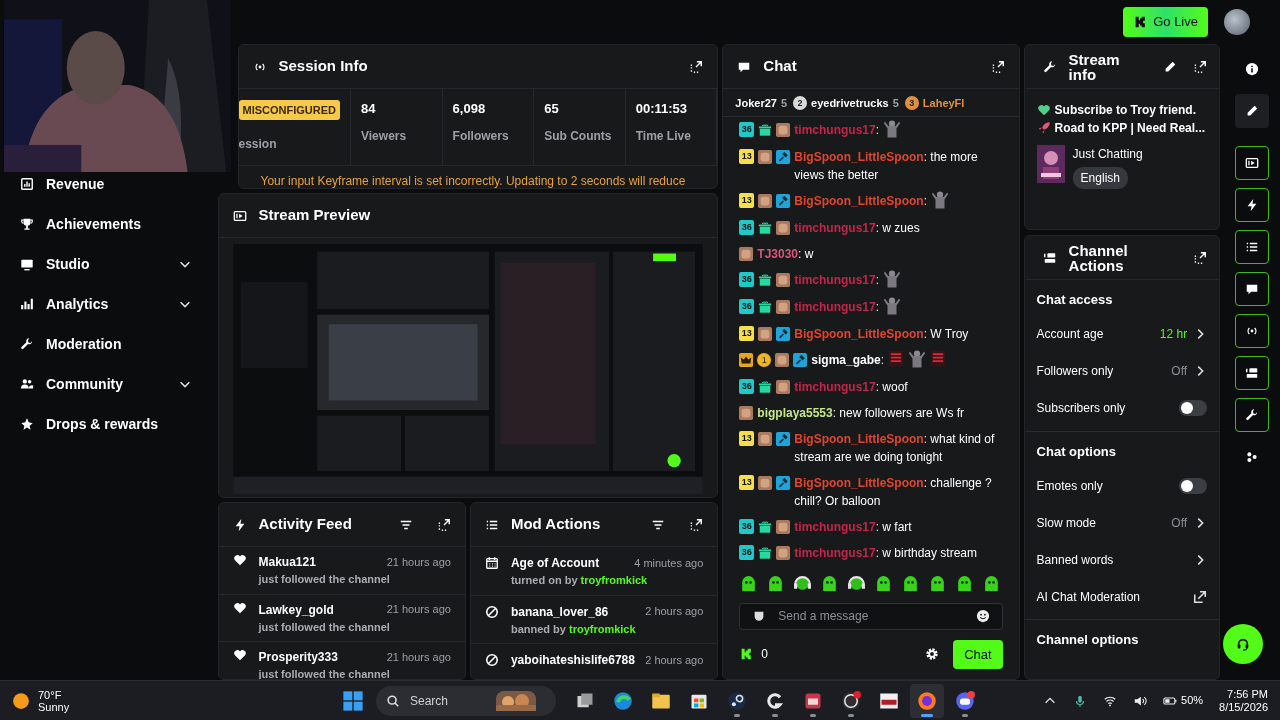 This screenshot has height=720, width=1280. Describe the element at coordinates (756, 103) in the screenshot. I see `gifter-name: Joker27` at that location.